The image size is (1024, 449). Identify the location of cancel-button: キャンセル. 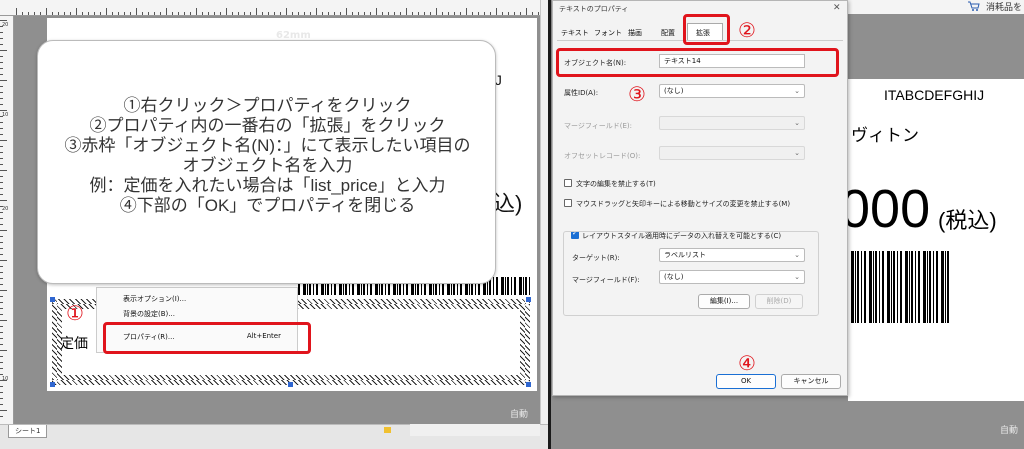
(811, 381).